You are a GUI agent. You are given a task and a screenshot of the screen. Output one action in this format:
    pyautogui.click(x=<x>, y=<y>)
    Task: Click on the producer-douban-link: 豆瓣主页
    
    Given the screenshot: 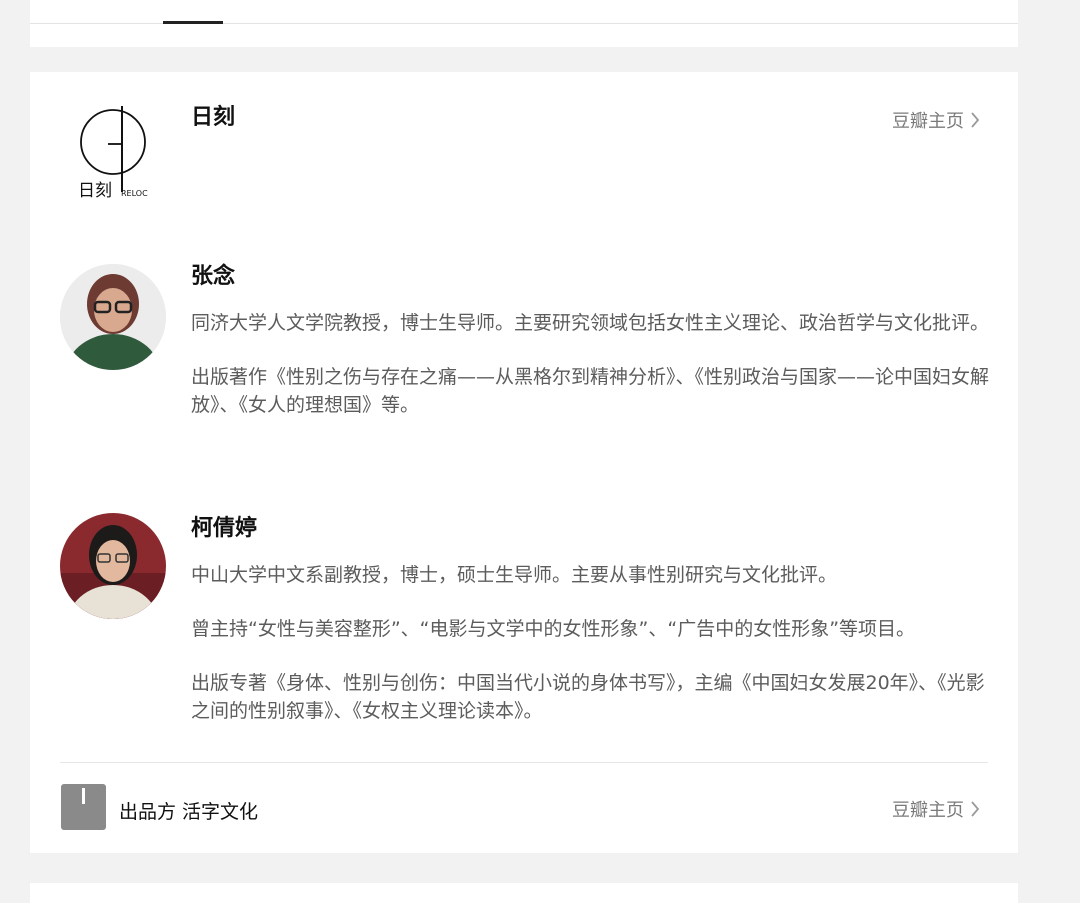 What is the action you would take?
    pyautogui.click(x=936, y=809)
    